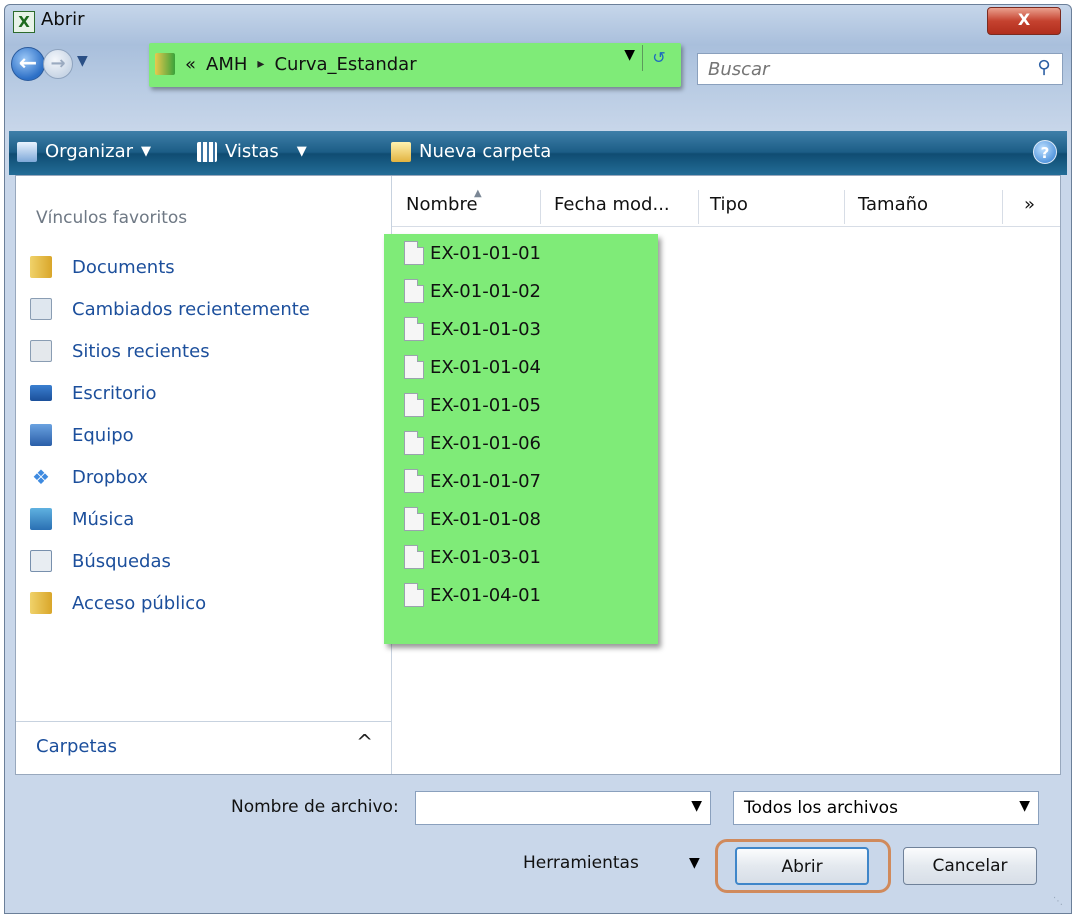 Image resolution: width=1078 pixels, height=923 pixels. I want to click on file-name: EX-01-01-05, so click(486, 405).